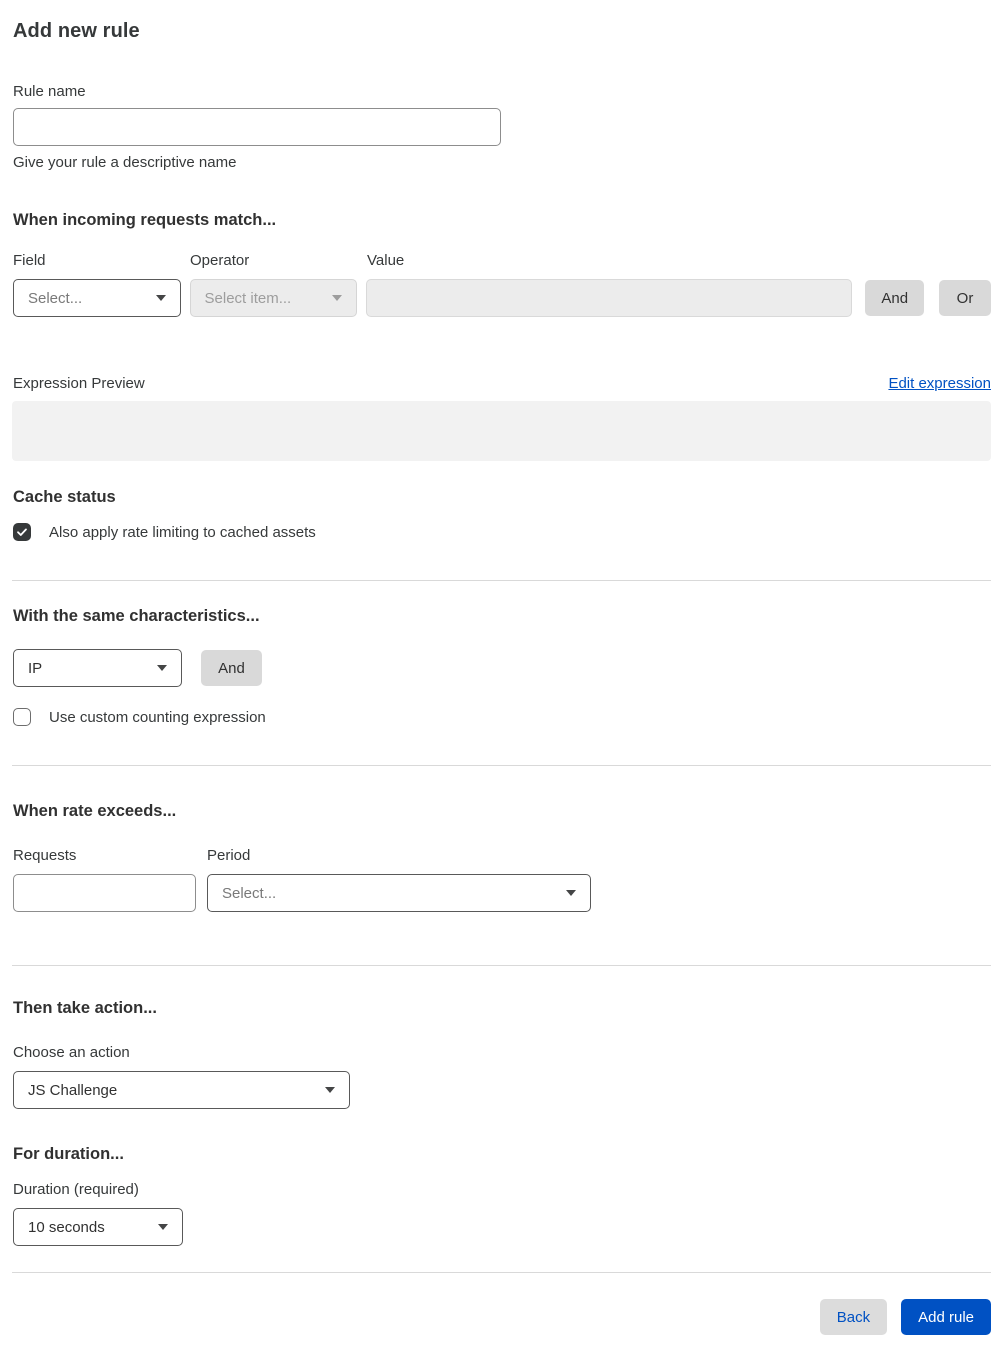 This screenshot has width=1002, height=1349. Describe the element at coordinates (22, 717) in the screenshot. I see `counting-expression-checkbox` at that location.